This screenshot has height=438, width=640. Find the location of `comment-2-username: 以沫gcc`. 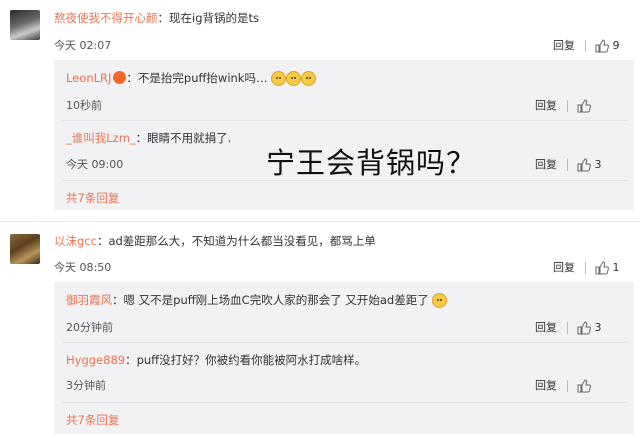

comment-2-username: 以沫gcc is located at coordinates (75, 241).